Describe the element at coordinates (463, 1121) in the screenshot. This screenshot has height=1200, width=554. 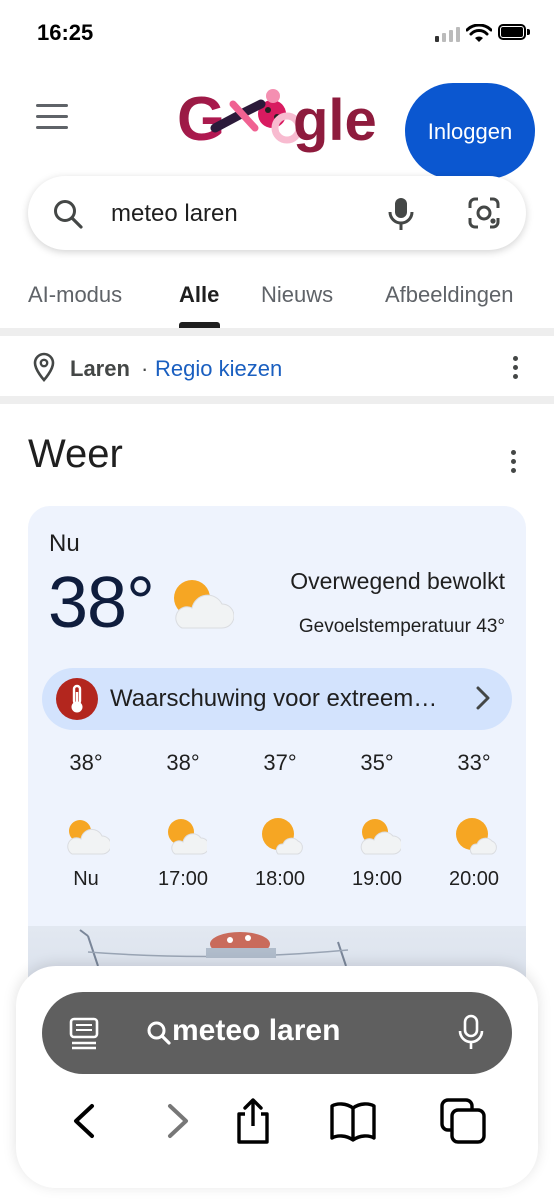
I see `tabs-icon` at that location.